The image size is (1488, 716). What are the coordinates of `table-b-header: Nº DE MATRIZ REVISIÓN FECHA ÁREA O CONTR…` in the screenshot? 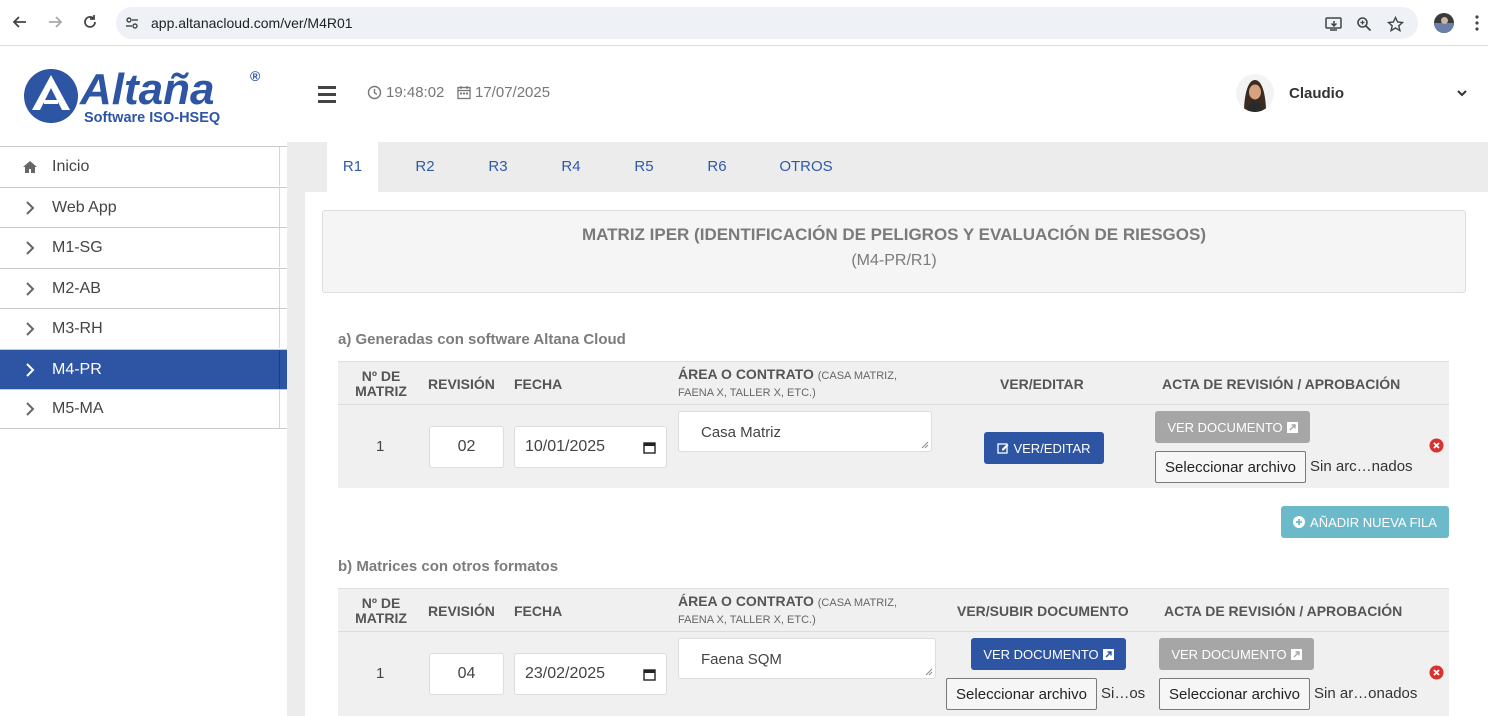 It's located at (893, 610).